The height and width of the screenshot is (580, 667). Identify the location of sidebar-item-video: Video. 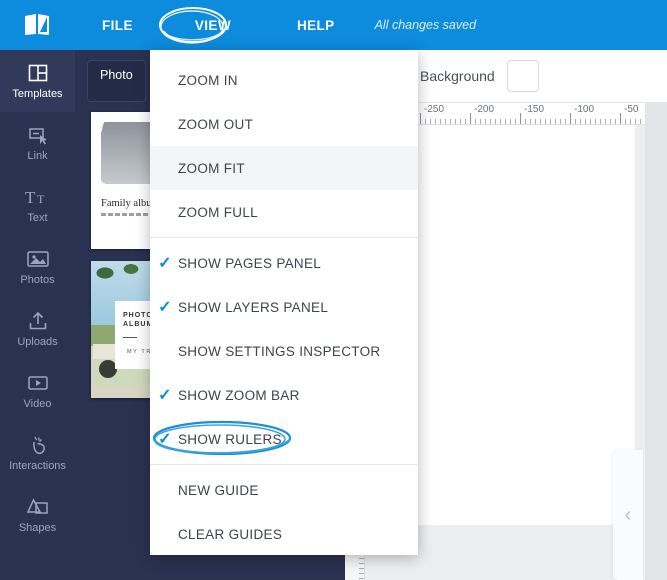
(37, 391).